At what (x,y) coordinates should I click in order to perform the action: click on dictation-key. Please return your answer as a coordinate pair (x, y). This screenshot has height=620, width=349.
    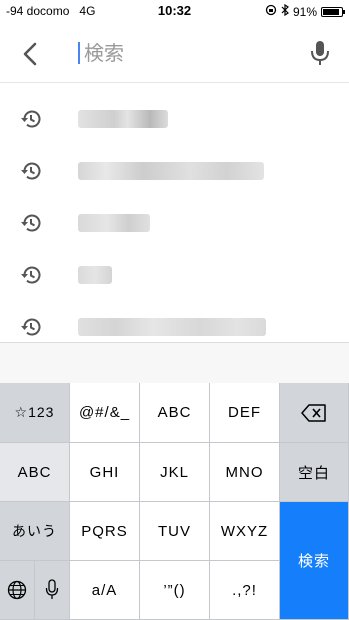
    Looking at the image, I should click on (52, 590).